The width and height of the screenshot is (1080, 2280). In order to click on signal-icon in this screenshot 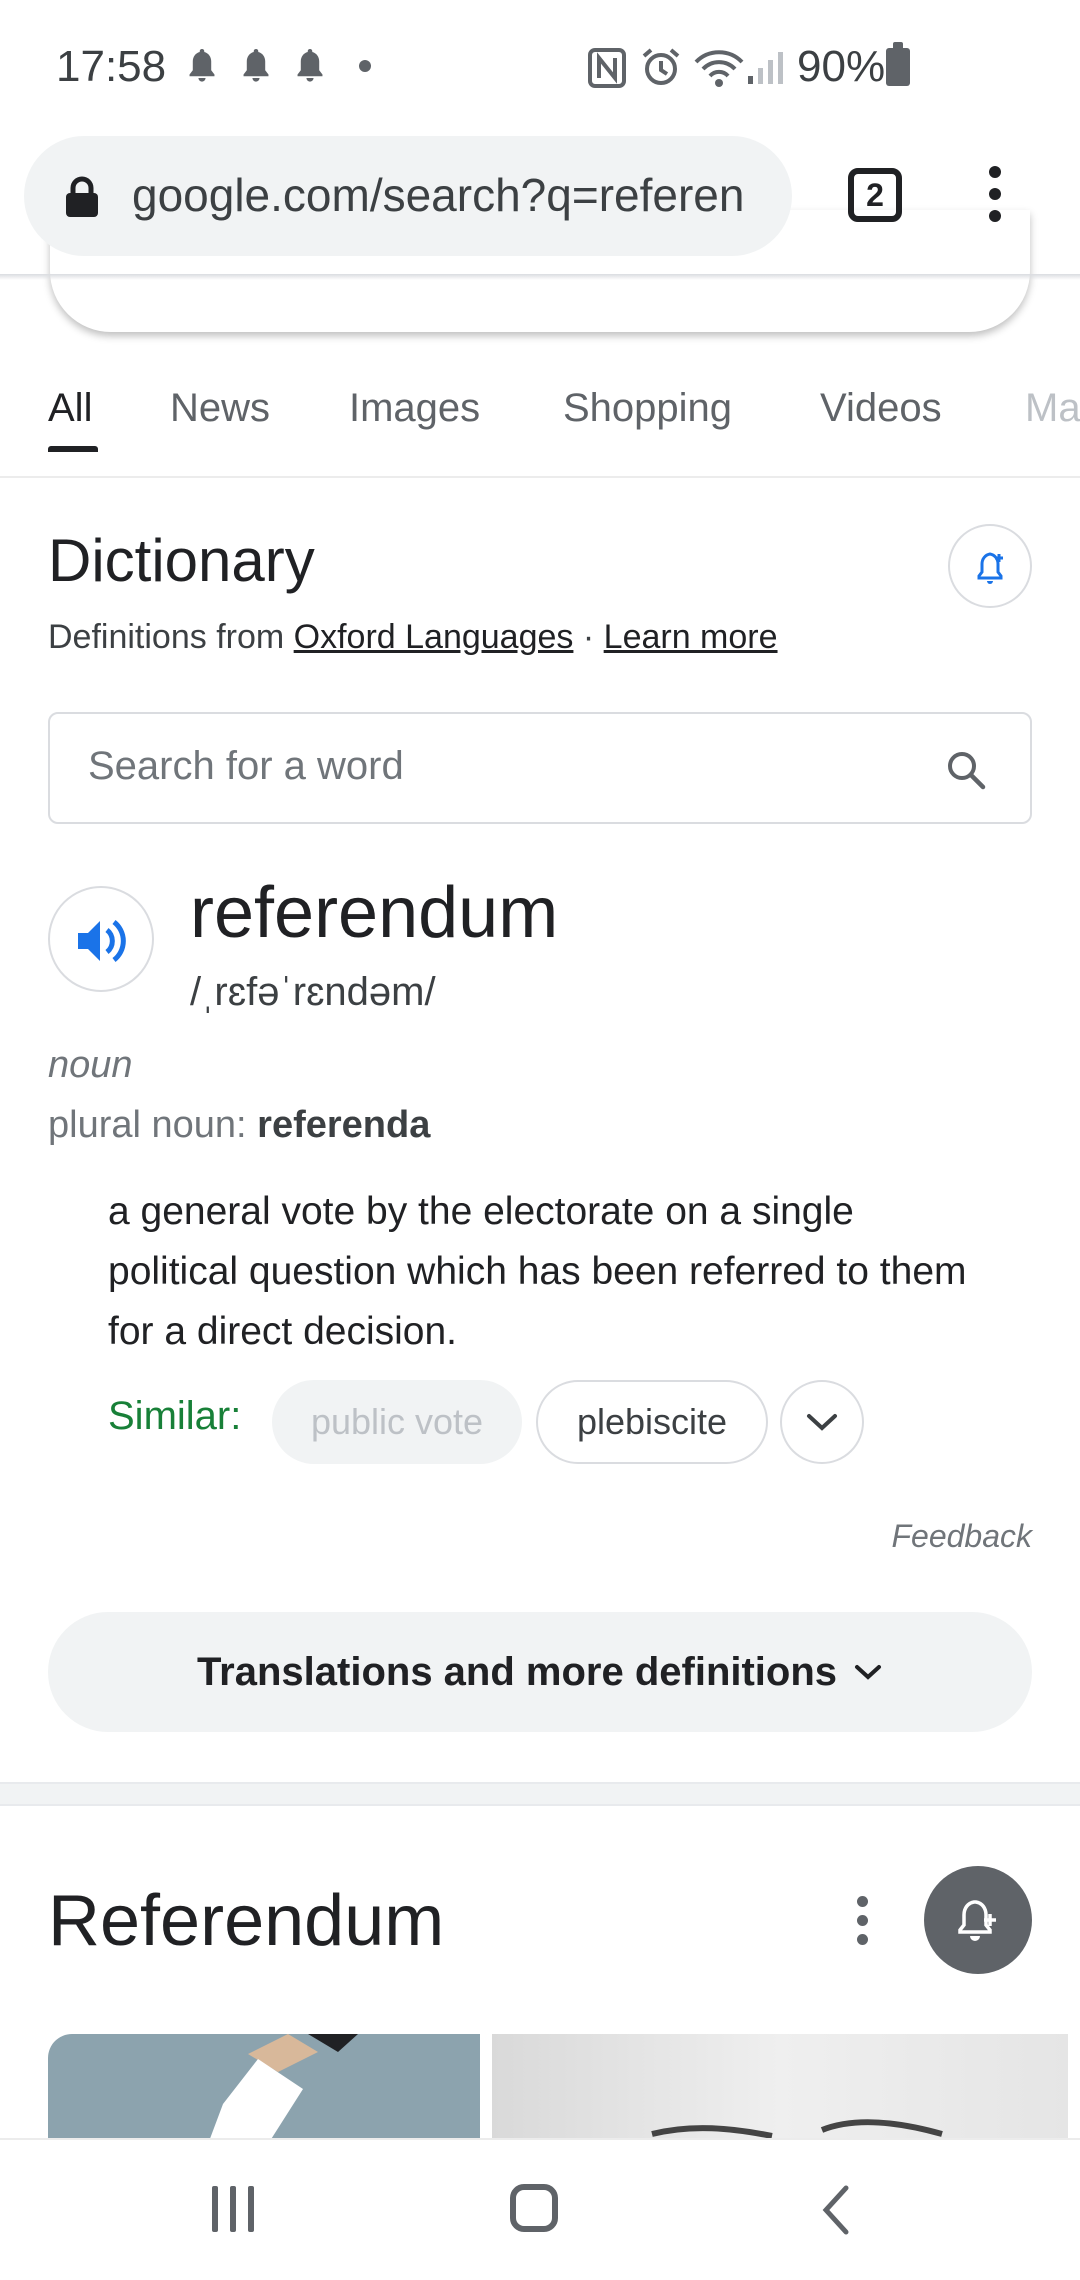, I will do `click(765, 68)`.